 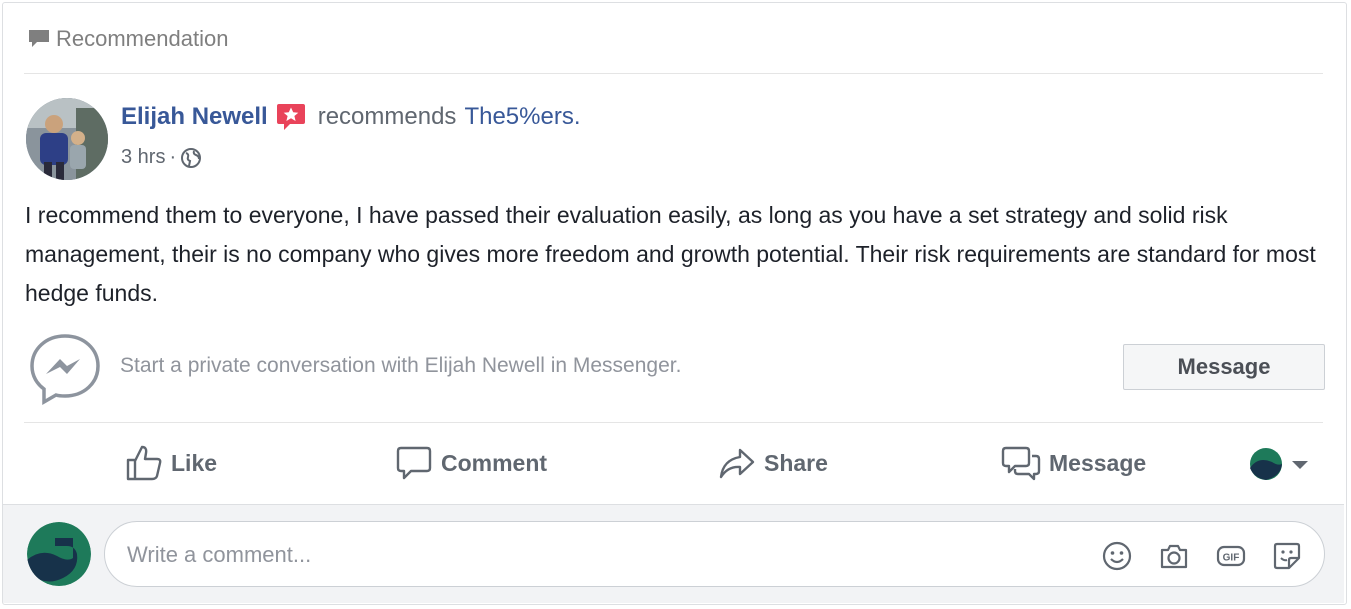 I want to click on author-avatar, so click(x=67, y=139).